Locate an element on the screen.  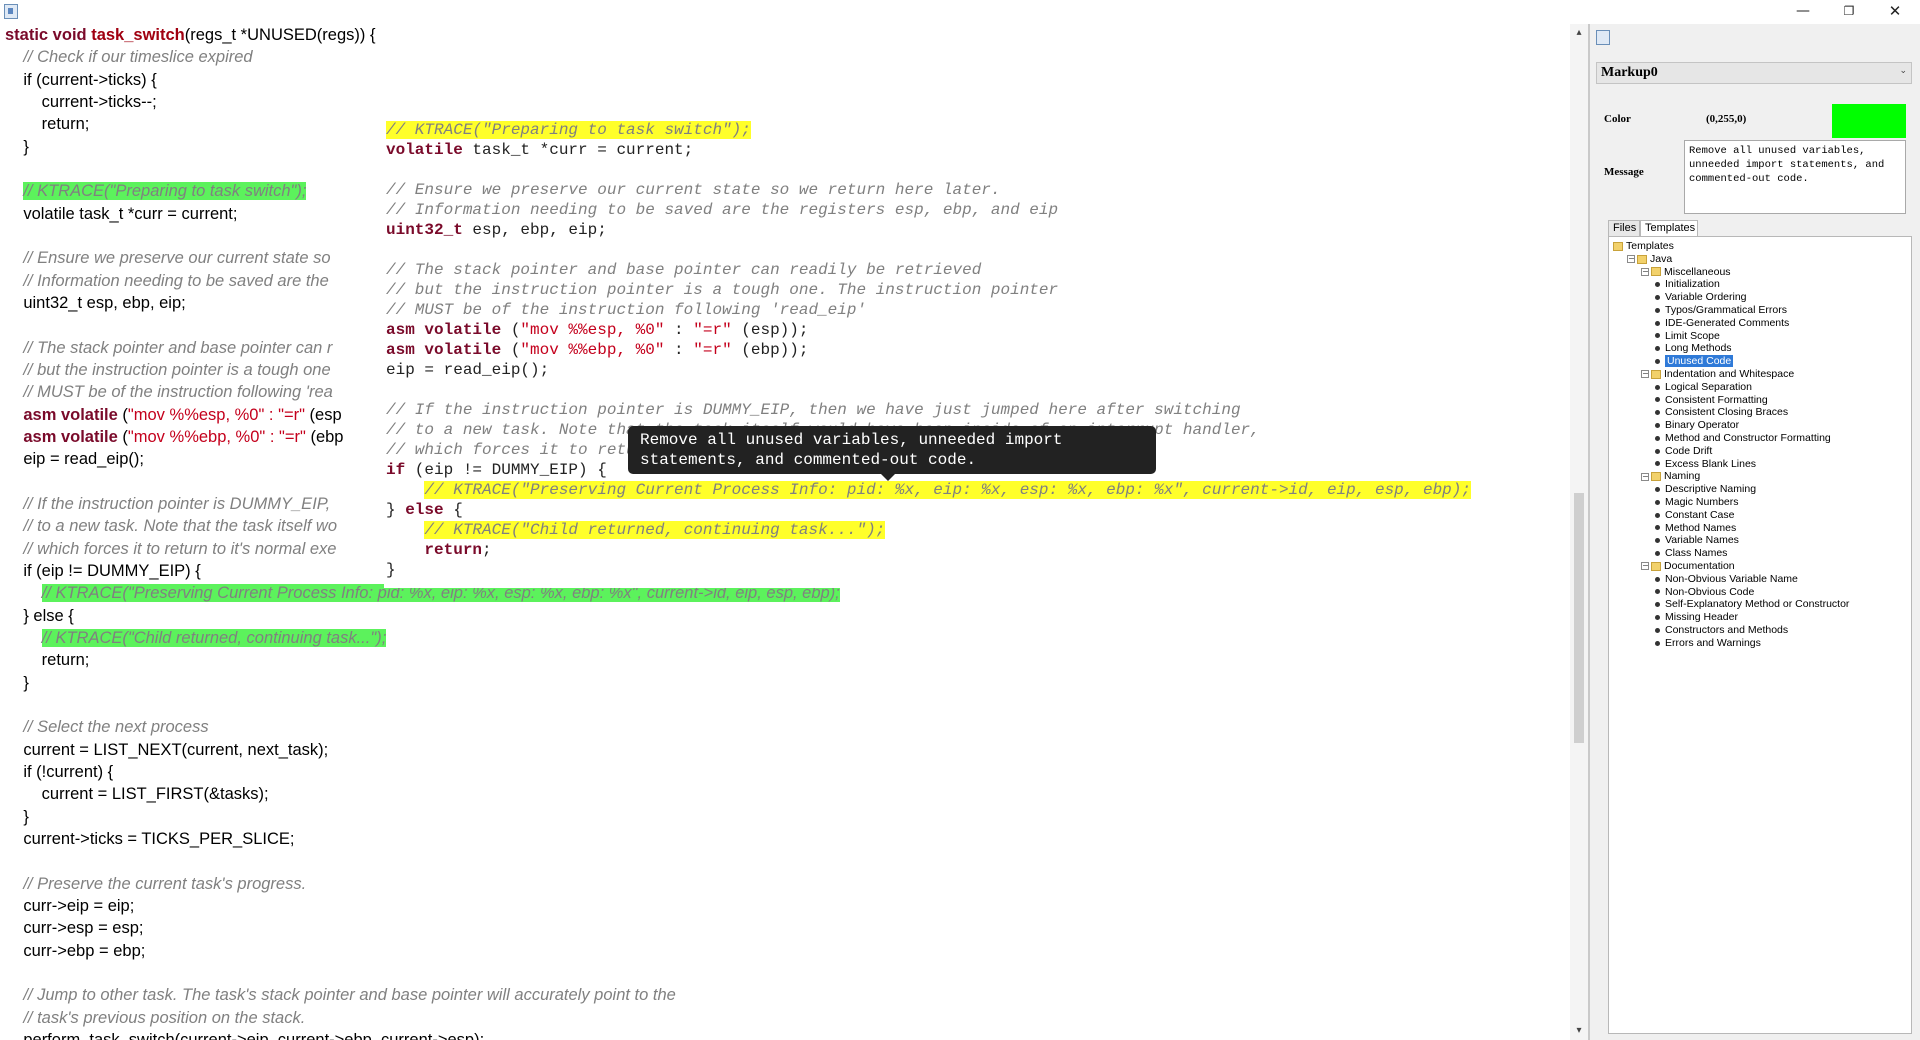
overlay-code-line: volatile task_t *curr = current; is located at coordinates (539, 150).